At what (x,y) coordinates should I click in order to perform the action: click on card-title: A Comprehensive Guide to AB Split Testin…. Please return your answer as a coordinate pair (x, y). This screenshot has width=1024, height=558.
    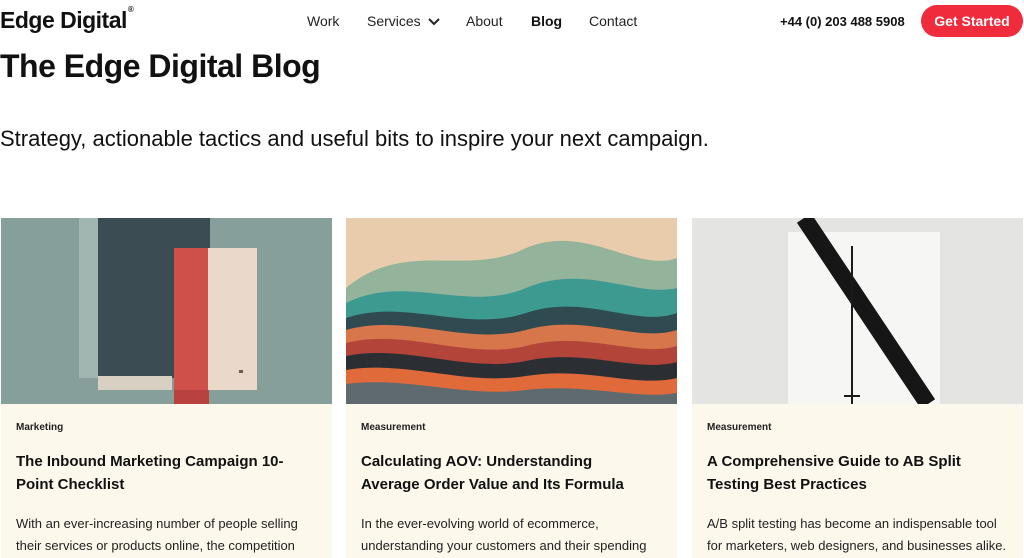
    Looking at the image, I should click on (852, 473).